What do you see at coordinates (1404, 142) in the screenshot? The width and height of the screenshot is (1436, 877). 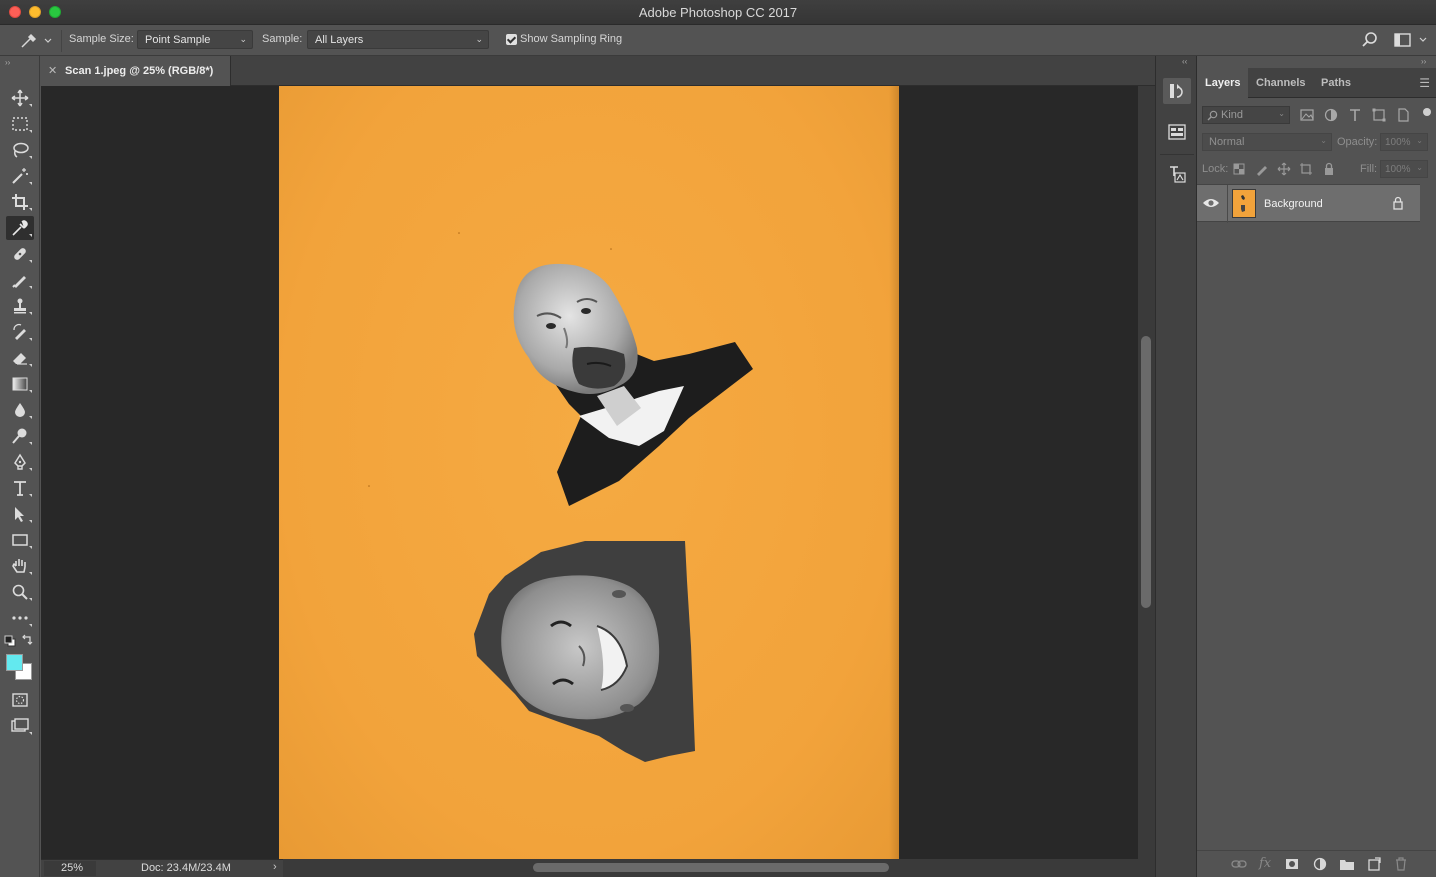 I see `opacity-field: 100% ⌄` at bounding box center [1404, 142].